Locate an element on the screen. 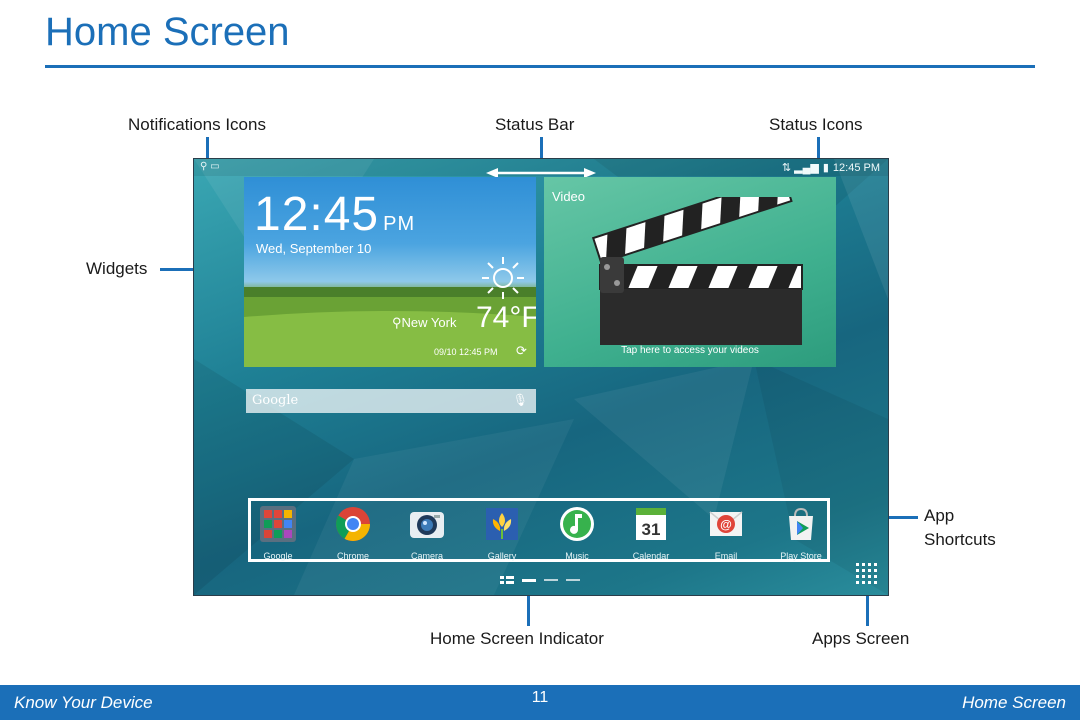  apps-screen-button is located at coordinates (867, 574).